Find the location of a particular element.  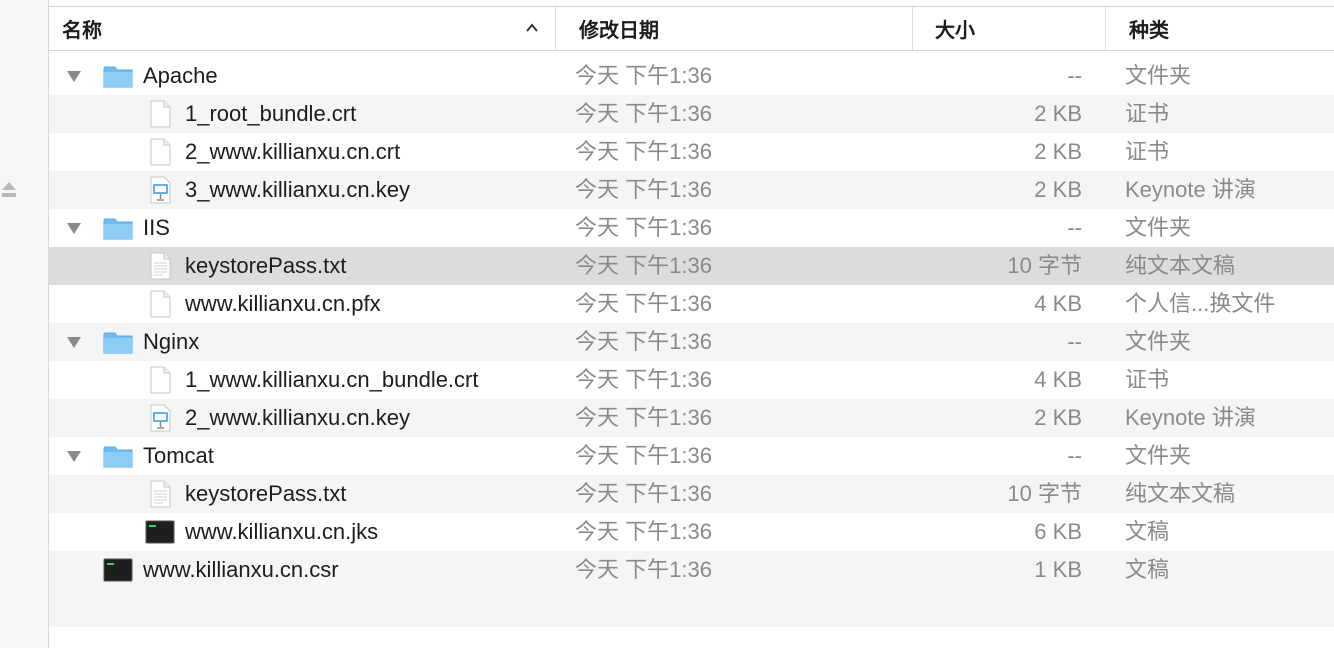

file-row: 2_www.killianxu.cn.crt 今天 下午1:36 2 KB 证书 is located at coordinates (691, 152).